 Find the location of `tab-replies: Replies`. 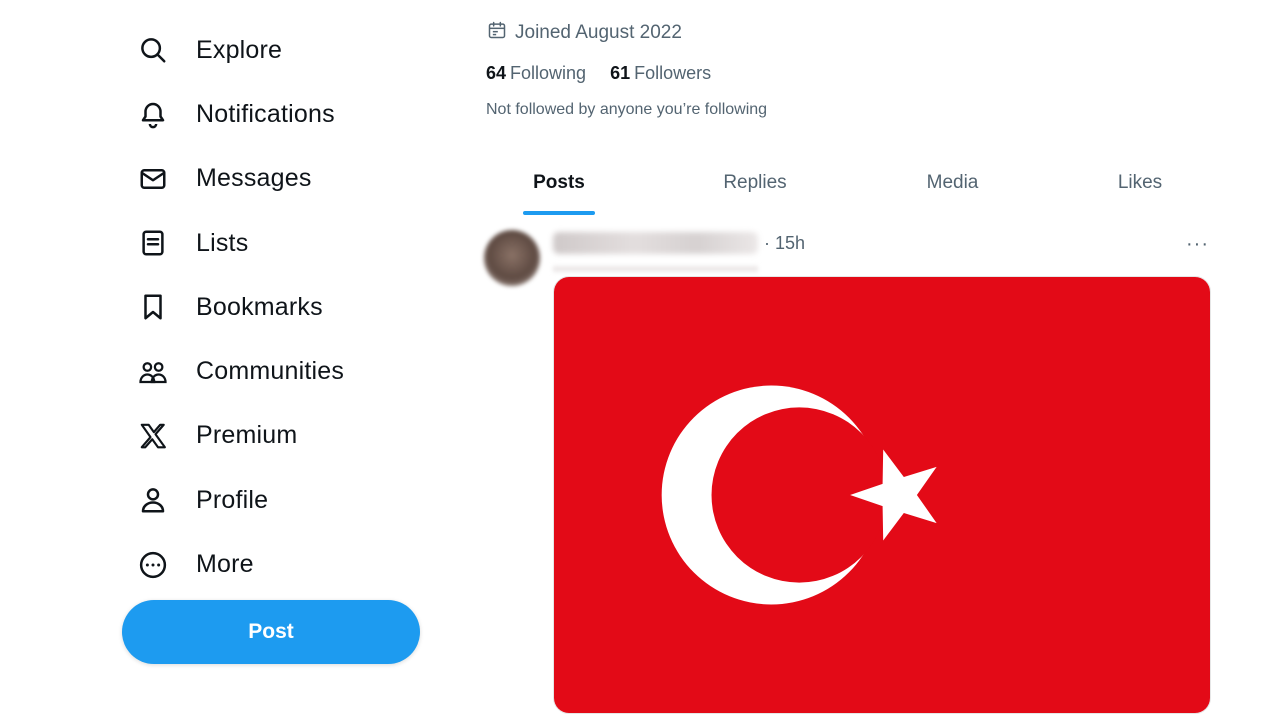

tab-replies: Replies is located at coordinates (755, 182).